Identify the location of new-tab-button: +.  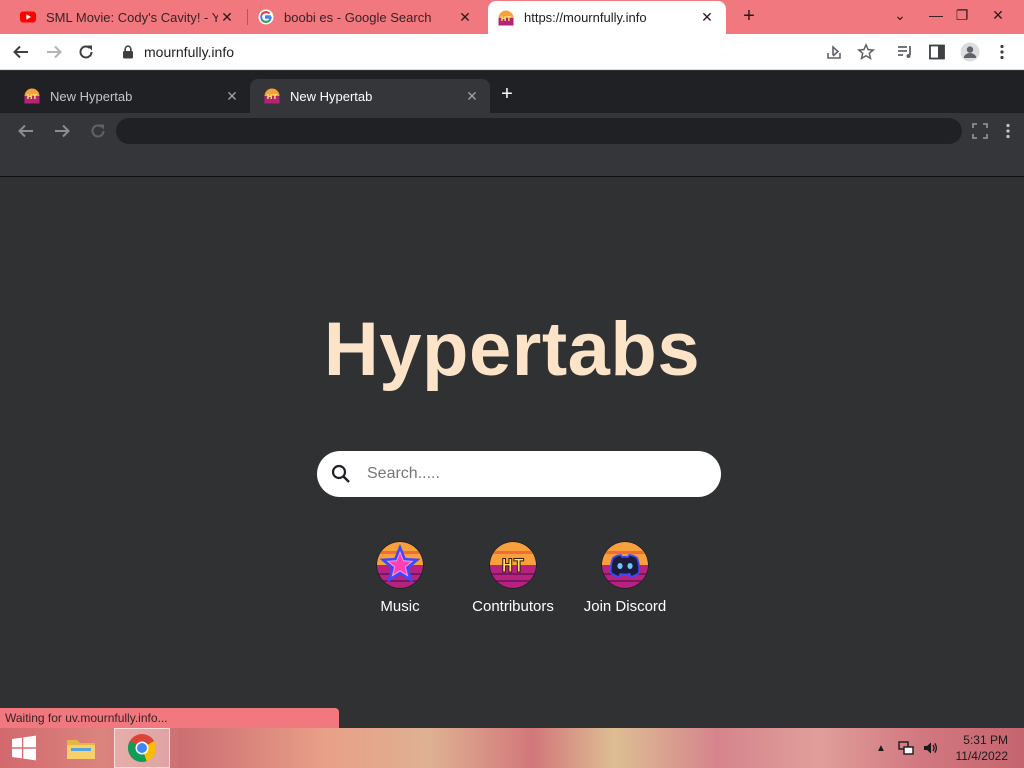
(749, 16).